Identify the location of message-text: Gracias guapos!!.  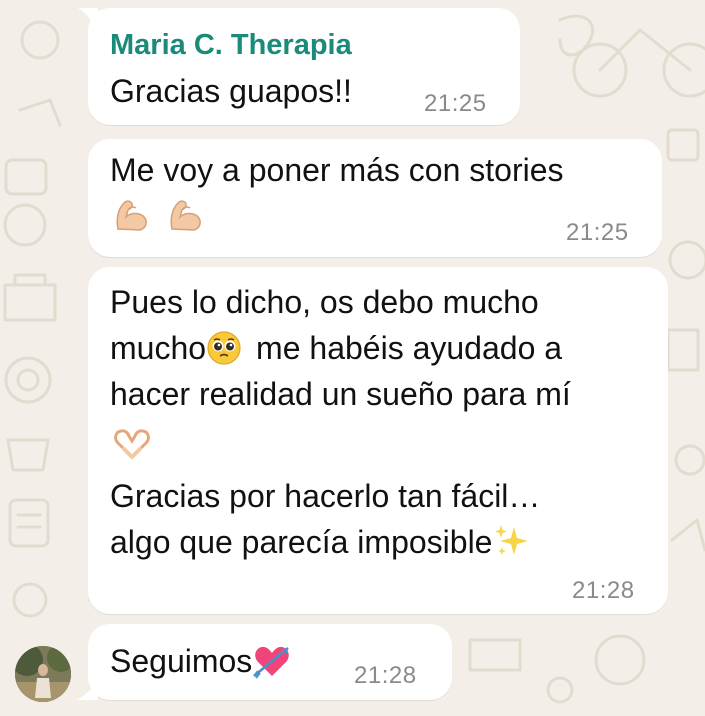
(231, 91).